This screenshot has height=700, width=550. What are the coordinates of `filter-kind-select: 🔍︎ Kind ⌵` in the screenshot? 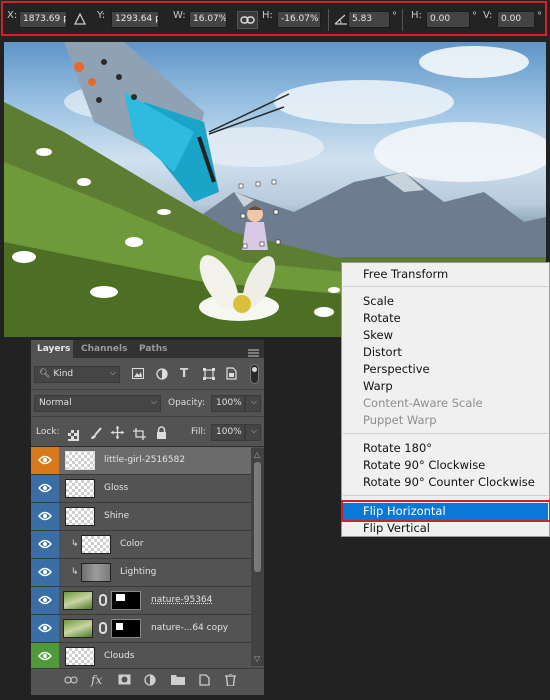 It's located at (77, 374).